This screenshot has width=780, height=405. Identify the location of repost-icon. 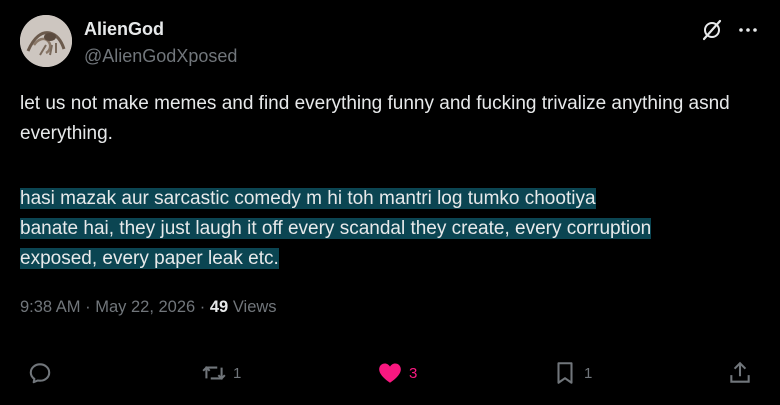
(214, 373).